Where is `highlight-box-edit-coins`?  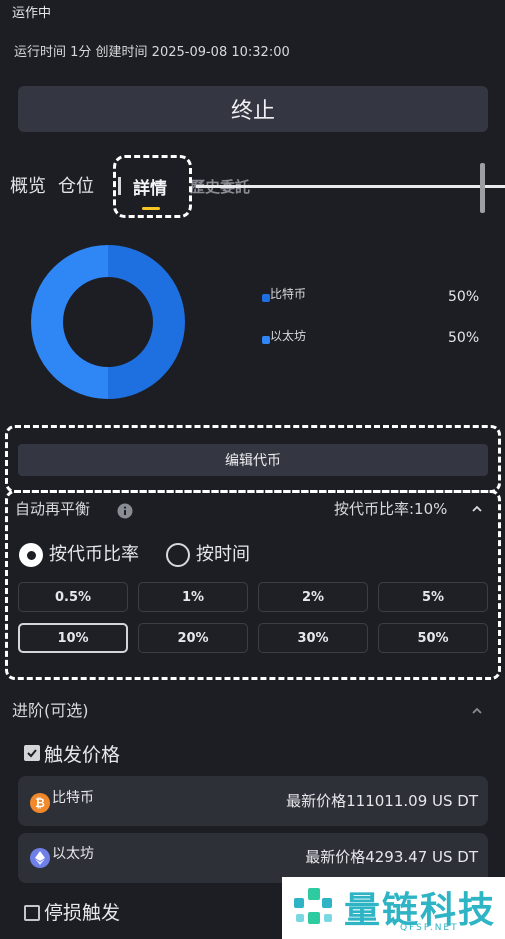
highlight-box-edit-coins is located at coordinates (253, 459).